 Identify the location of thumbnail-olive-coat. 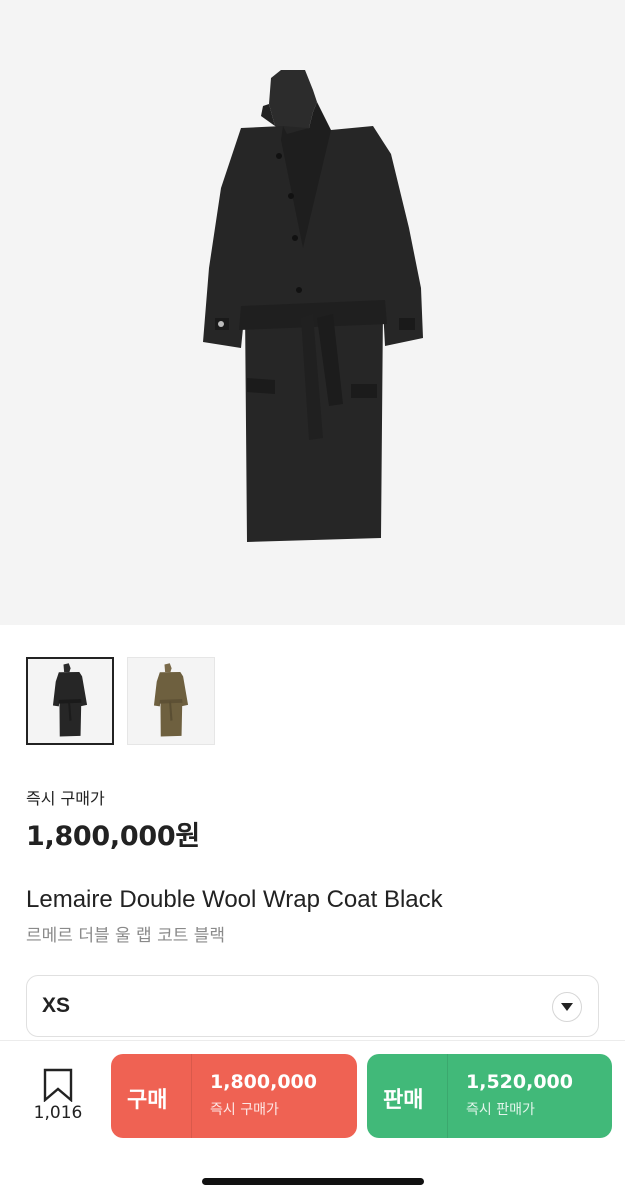
(171, 701).